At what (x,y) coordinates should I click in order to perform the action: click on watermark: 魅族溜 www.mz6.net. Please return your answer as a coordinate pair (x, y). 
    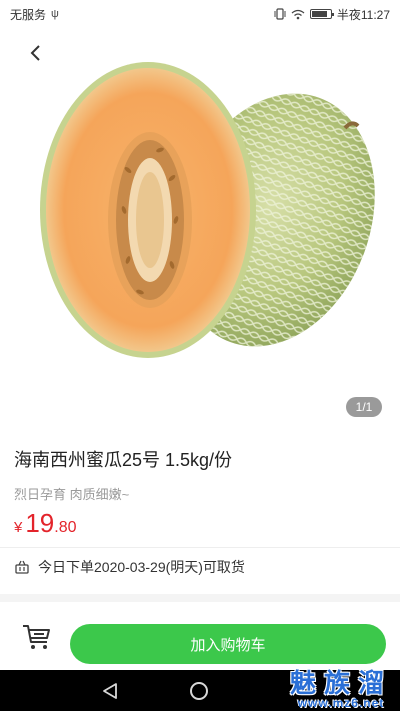
    Looking at the image, I should click on (341, 690).